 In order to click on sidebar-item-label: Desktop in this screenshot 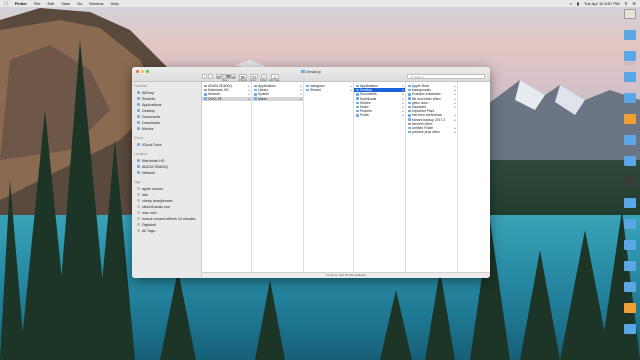, I will do `click(149, 110)`.